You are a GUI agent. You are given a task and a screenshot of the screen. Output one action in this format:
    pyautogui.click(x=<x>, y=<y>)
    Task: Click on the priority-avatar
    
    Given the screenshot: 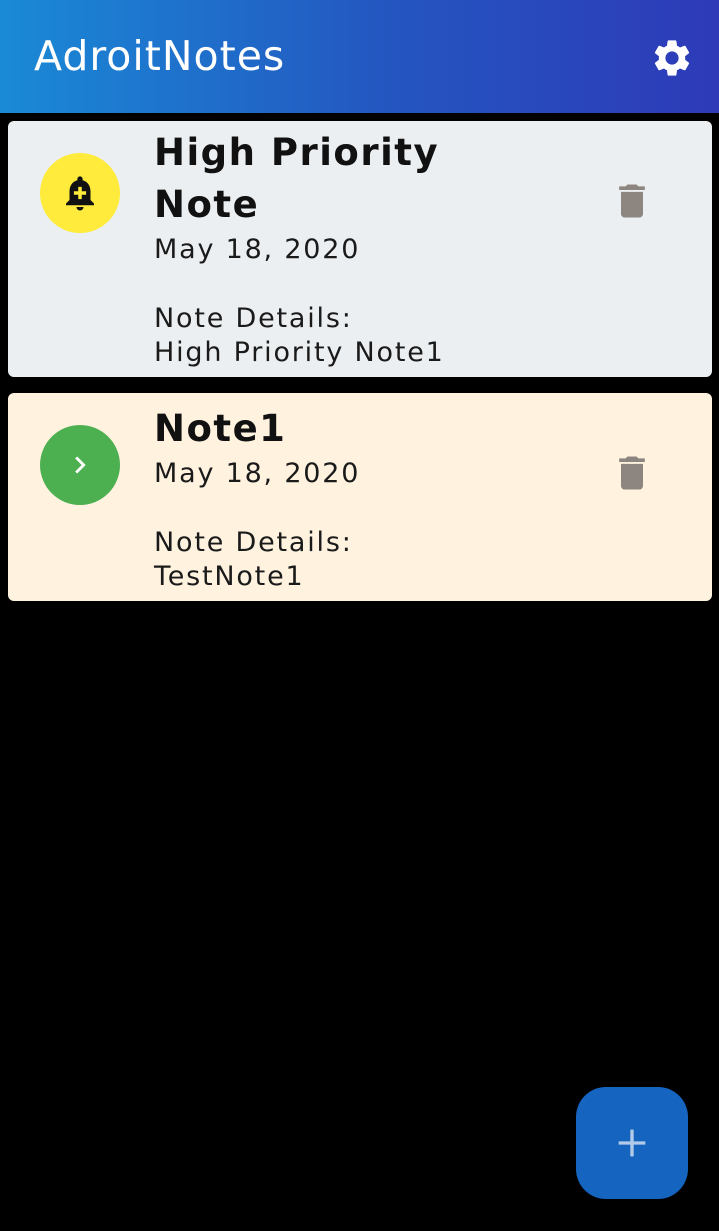 What is the action you would take?
    pyautogui.click(x=80, y=193)
    